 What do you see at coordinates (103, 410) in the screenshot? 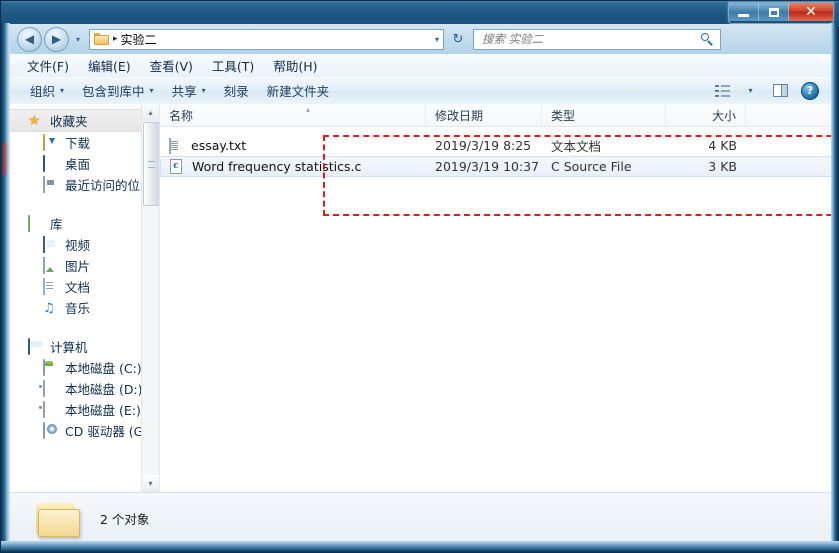
I see `sidebar-label-drive-e: 本地磁盘 (E:)` at bounding box center [103, 410].